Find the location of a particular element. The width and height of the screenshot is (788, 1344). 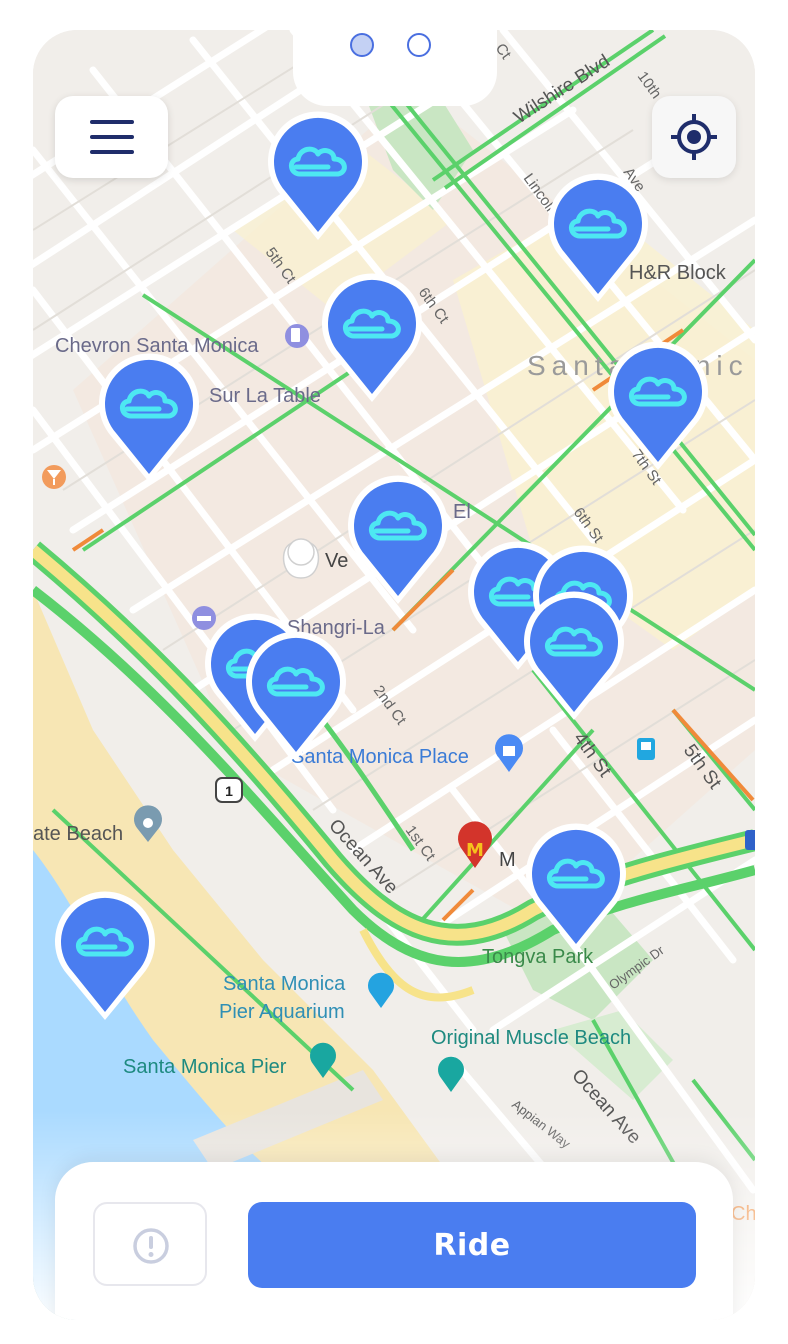

page-dot-active is located at coordinates (362, 45).